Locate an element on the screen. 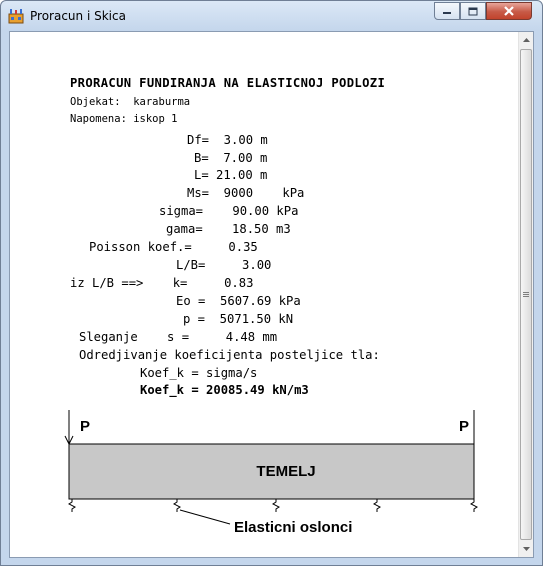 This screenshot has height=566, width=543. title-bar: Proracun i Skica is located at coordinates (271, 16).